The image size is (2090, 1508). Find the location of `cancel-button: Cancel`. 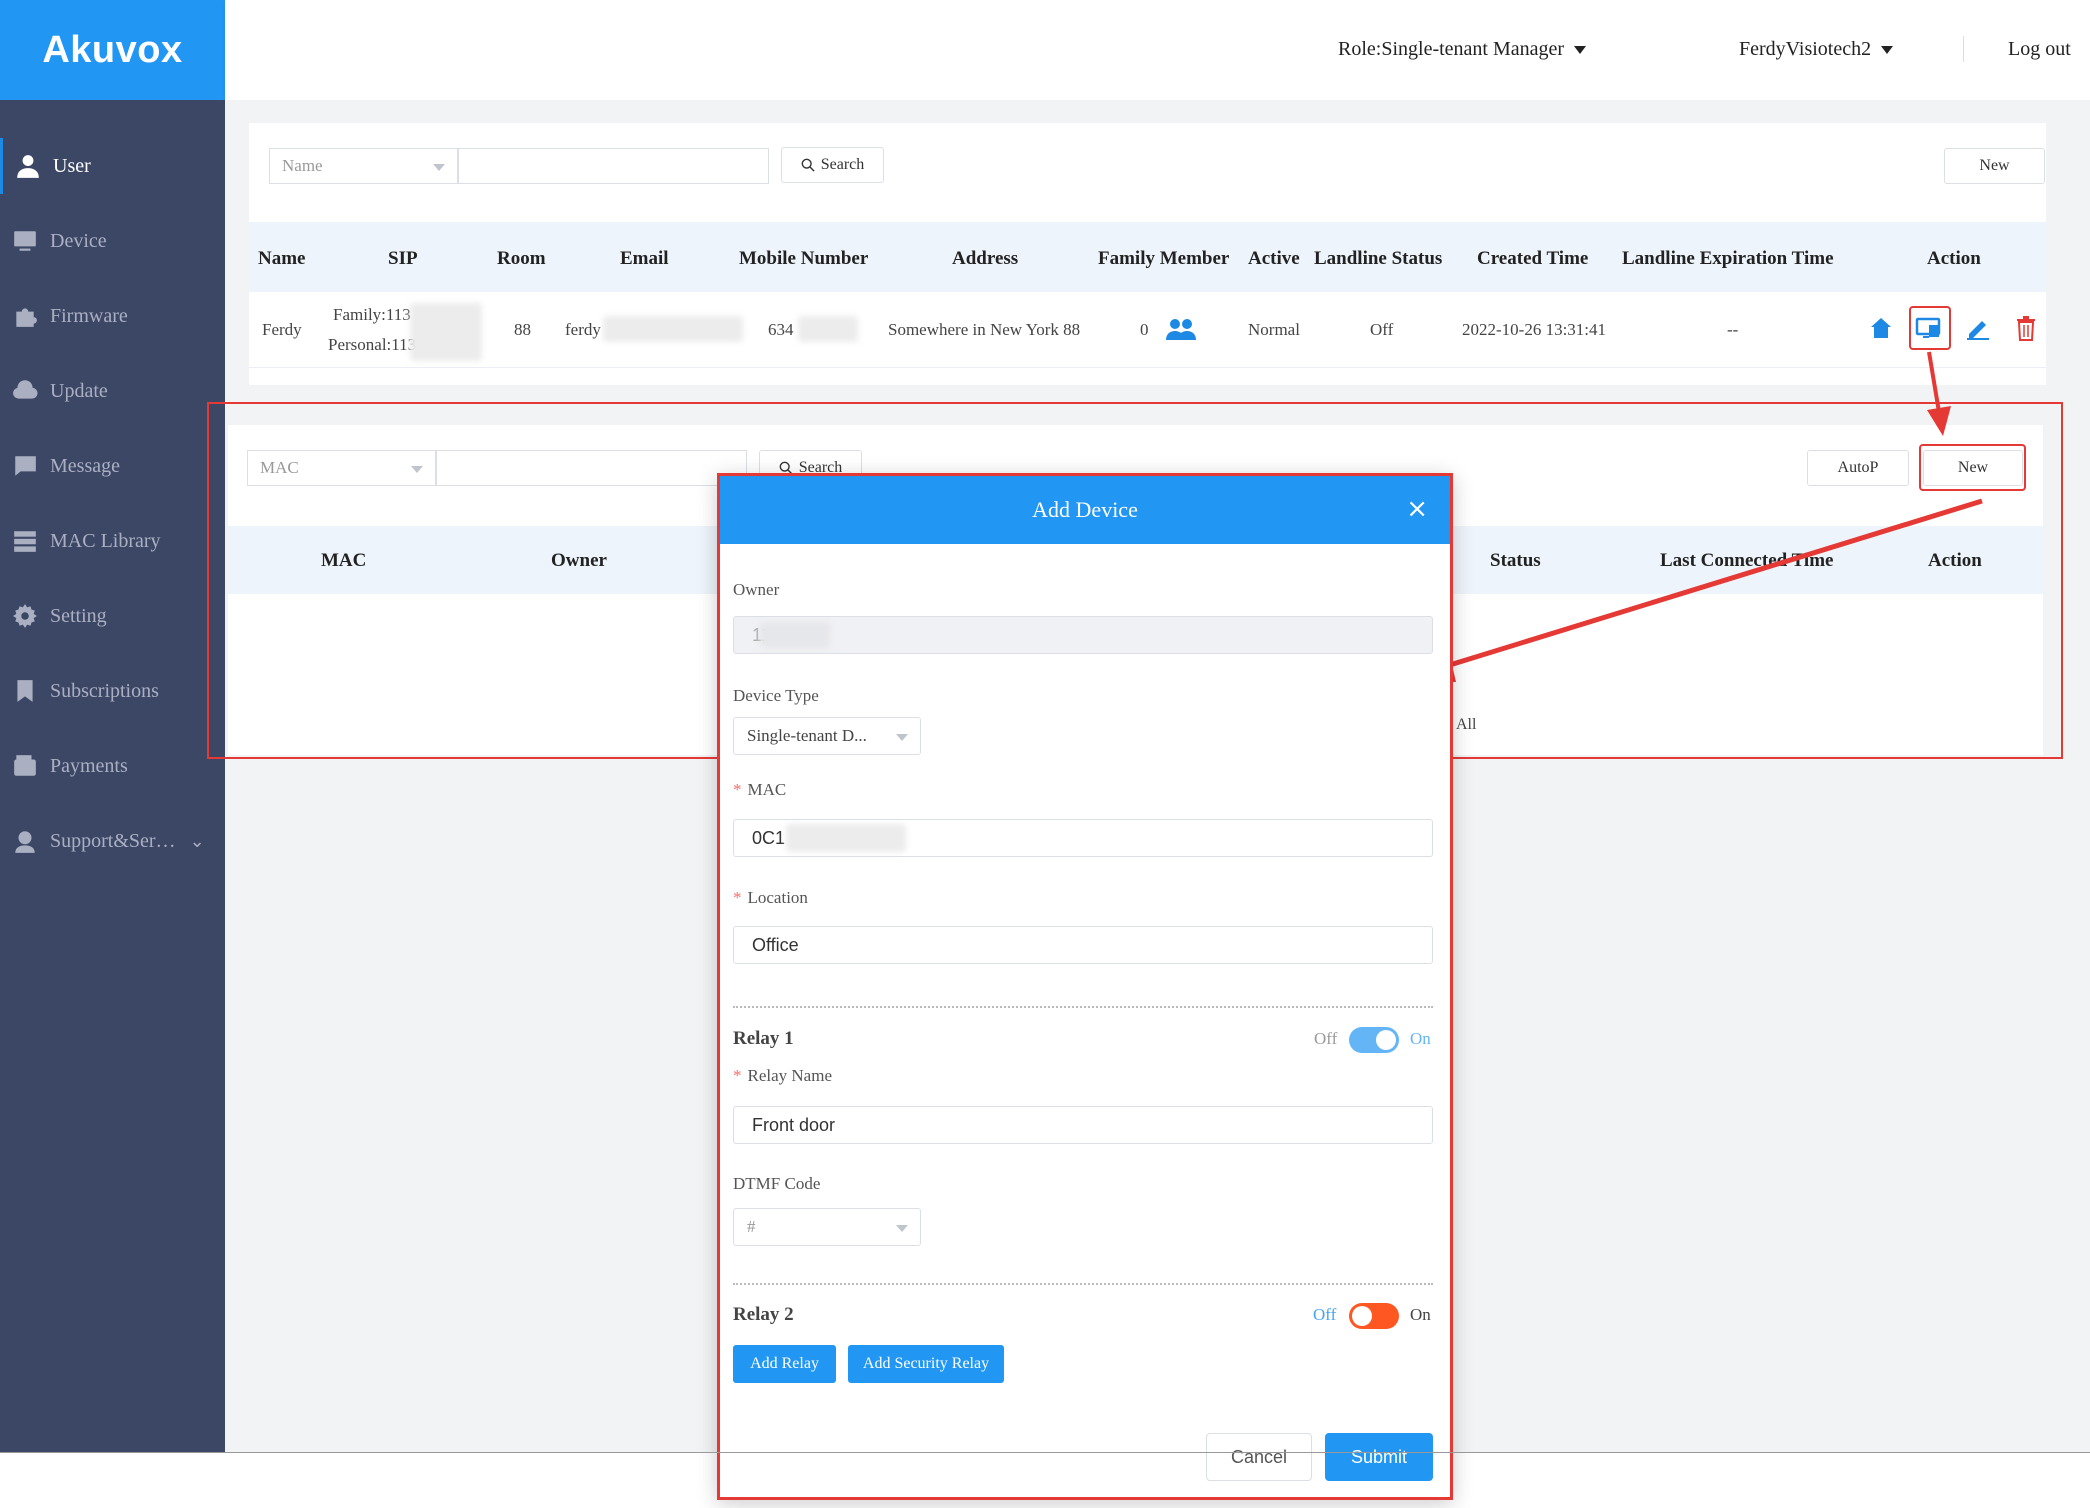

cancel-button: Cancel is located at coordinates (1259, 1457).